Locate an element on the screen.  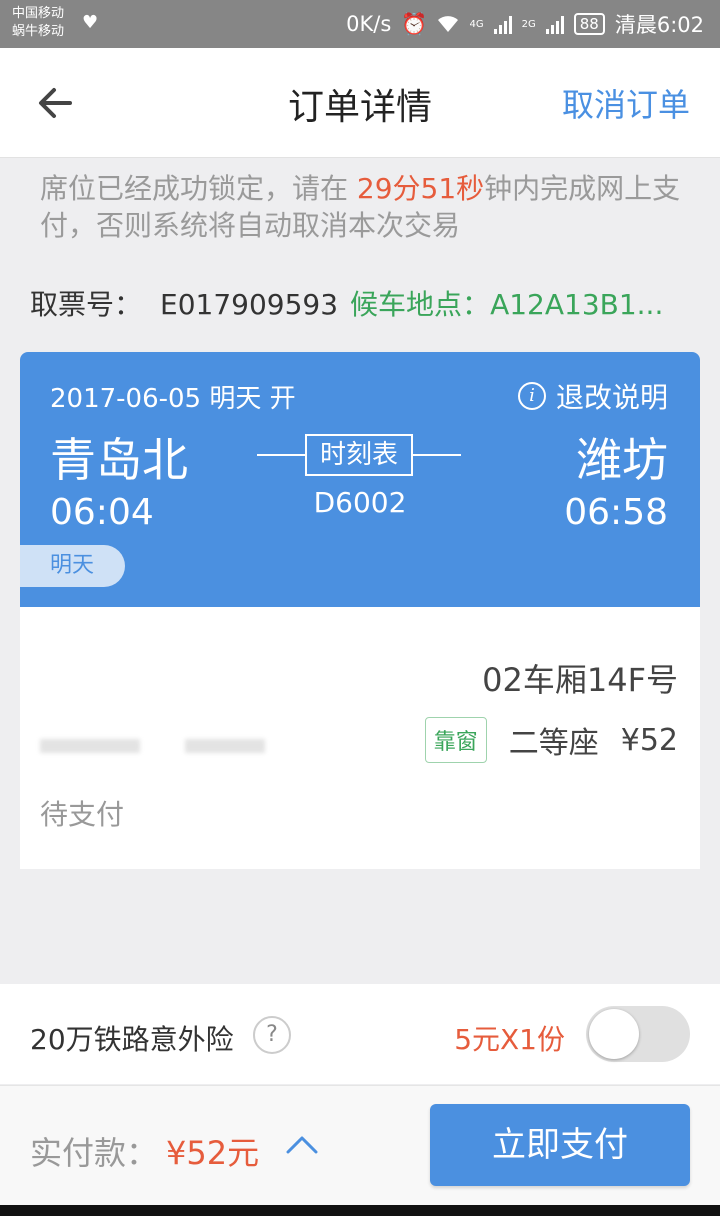
health-icon: ♥ is located at coordinates (90, 22).